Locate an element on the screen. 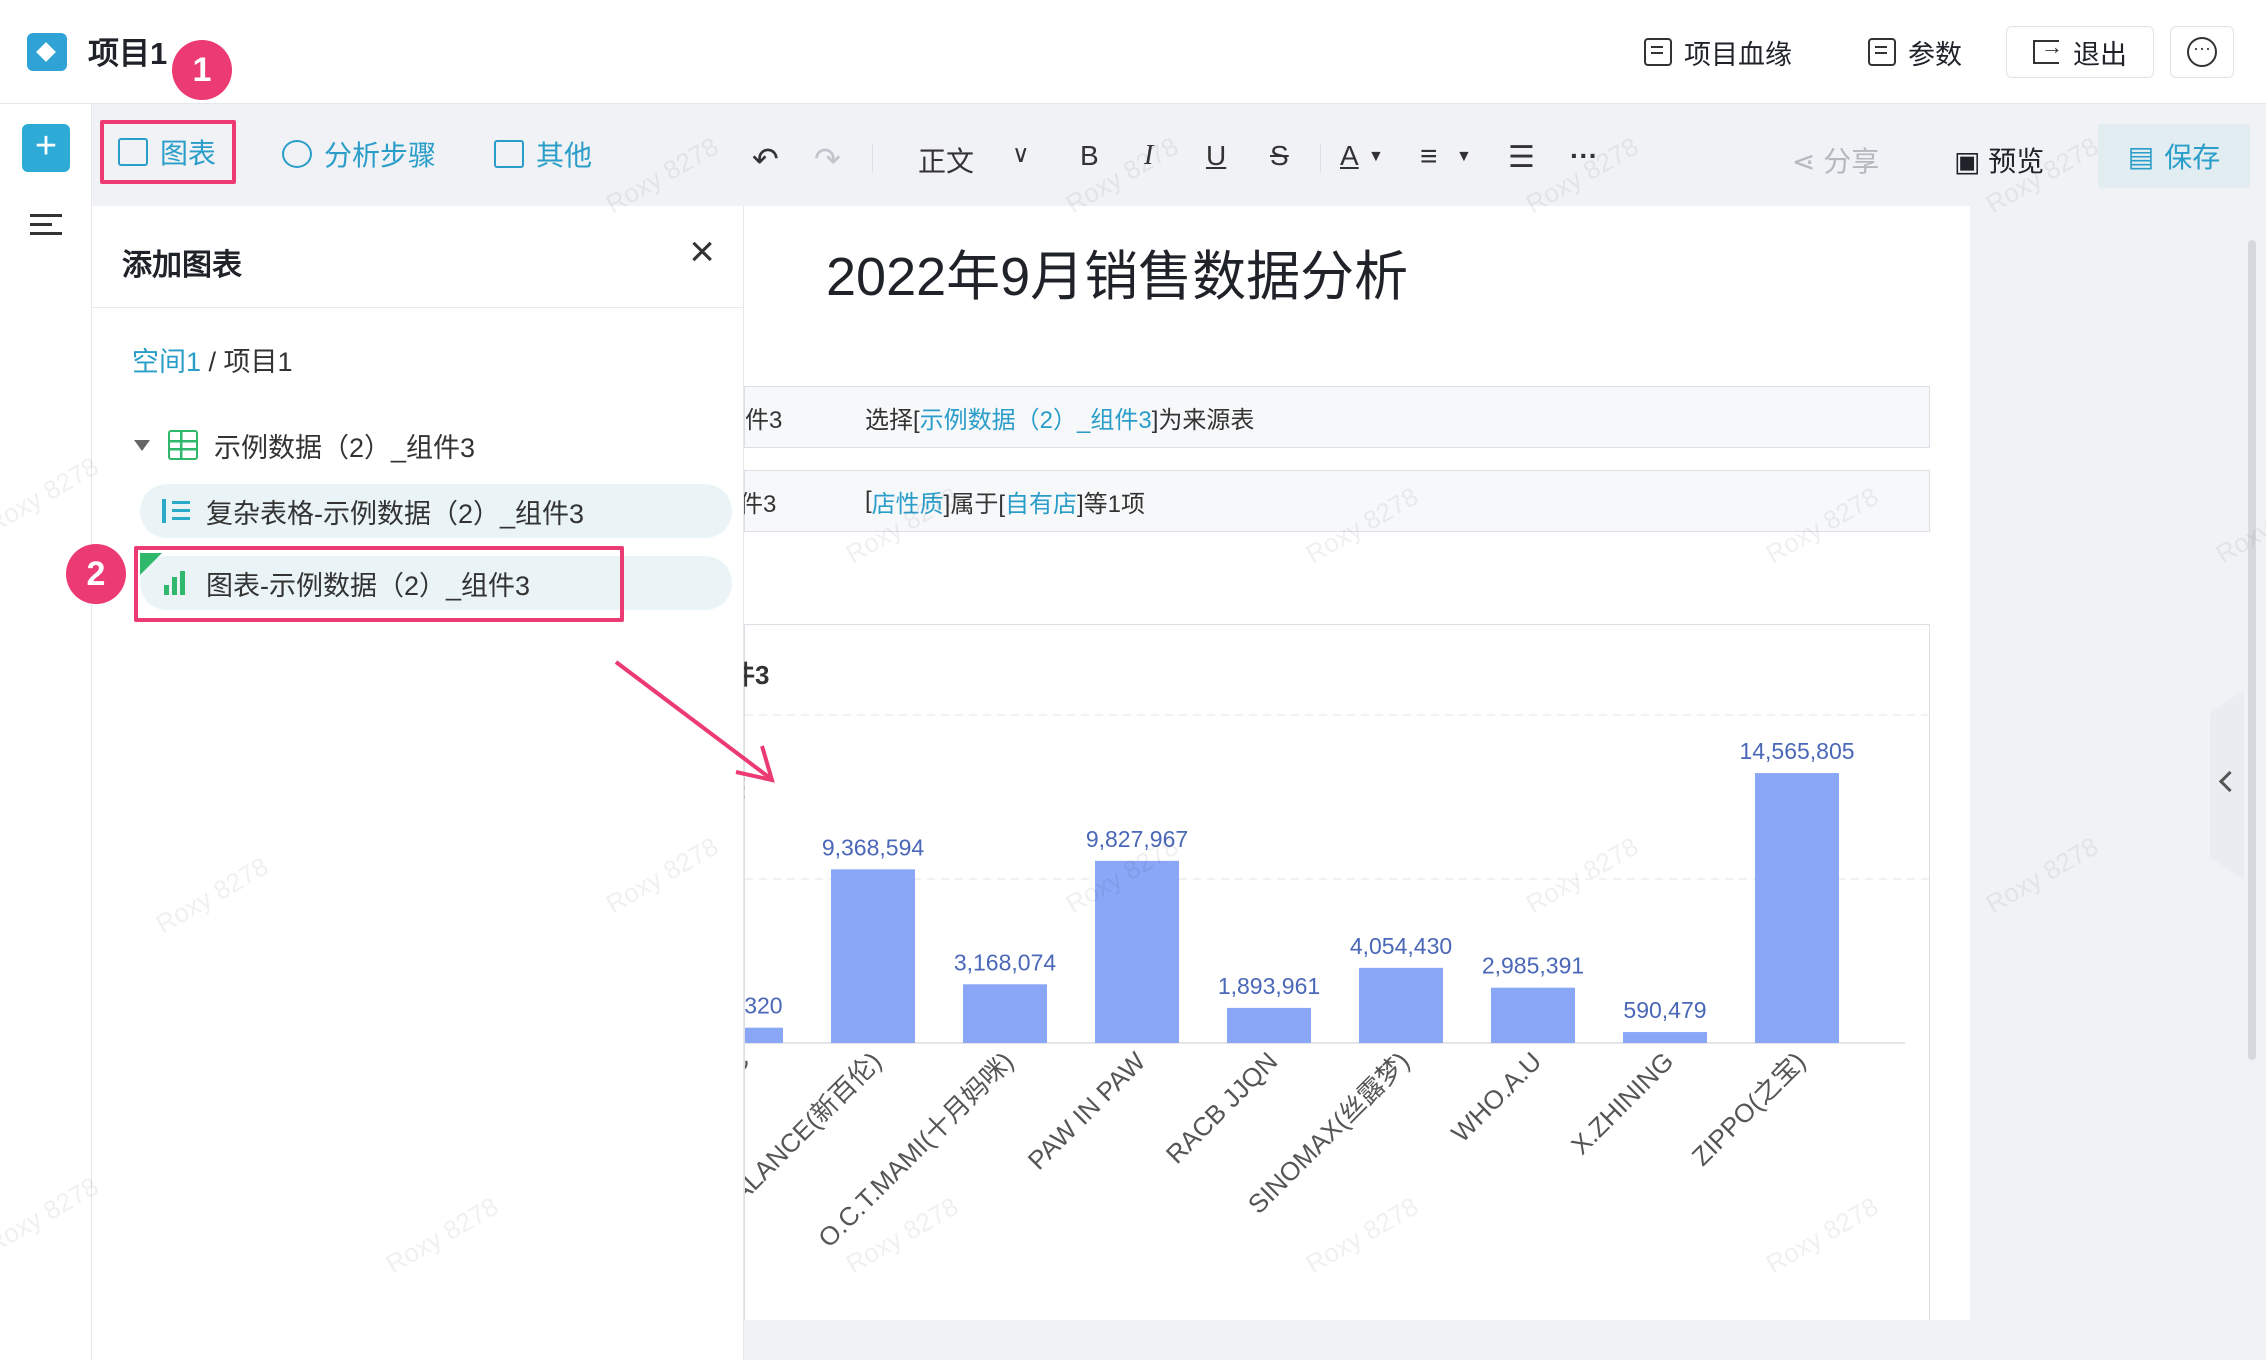 The width and height of the screenshot is (2266, 1360). filter2-field-link: 店性质 is located at coordinates (908, 501).